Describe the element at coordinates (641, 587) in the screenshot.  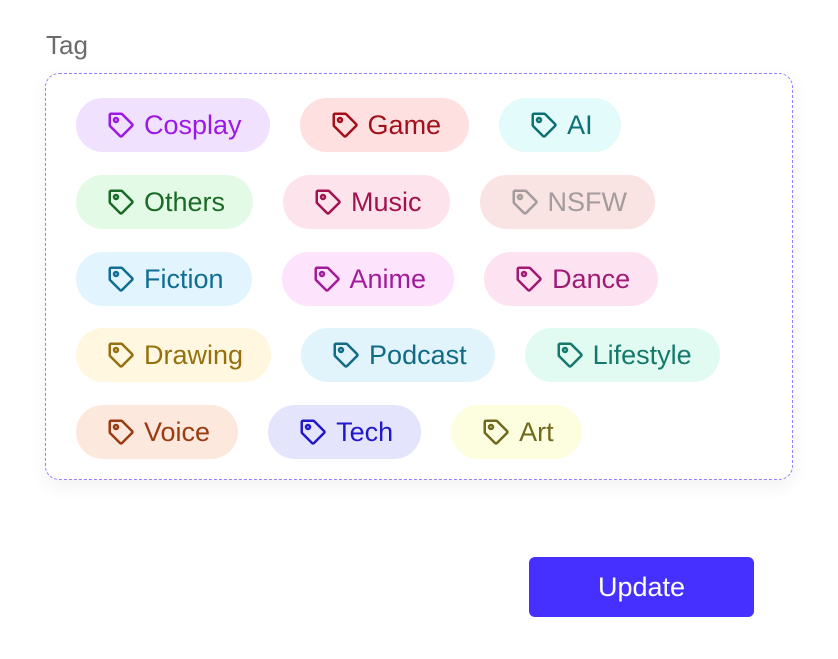
I see `update-button: Update` at that location.